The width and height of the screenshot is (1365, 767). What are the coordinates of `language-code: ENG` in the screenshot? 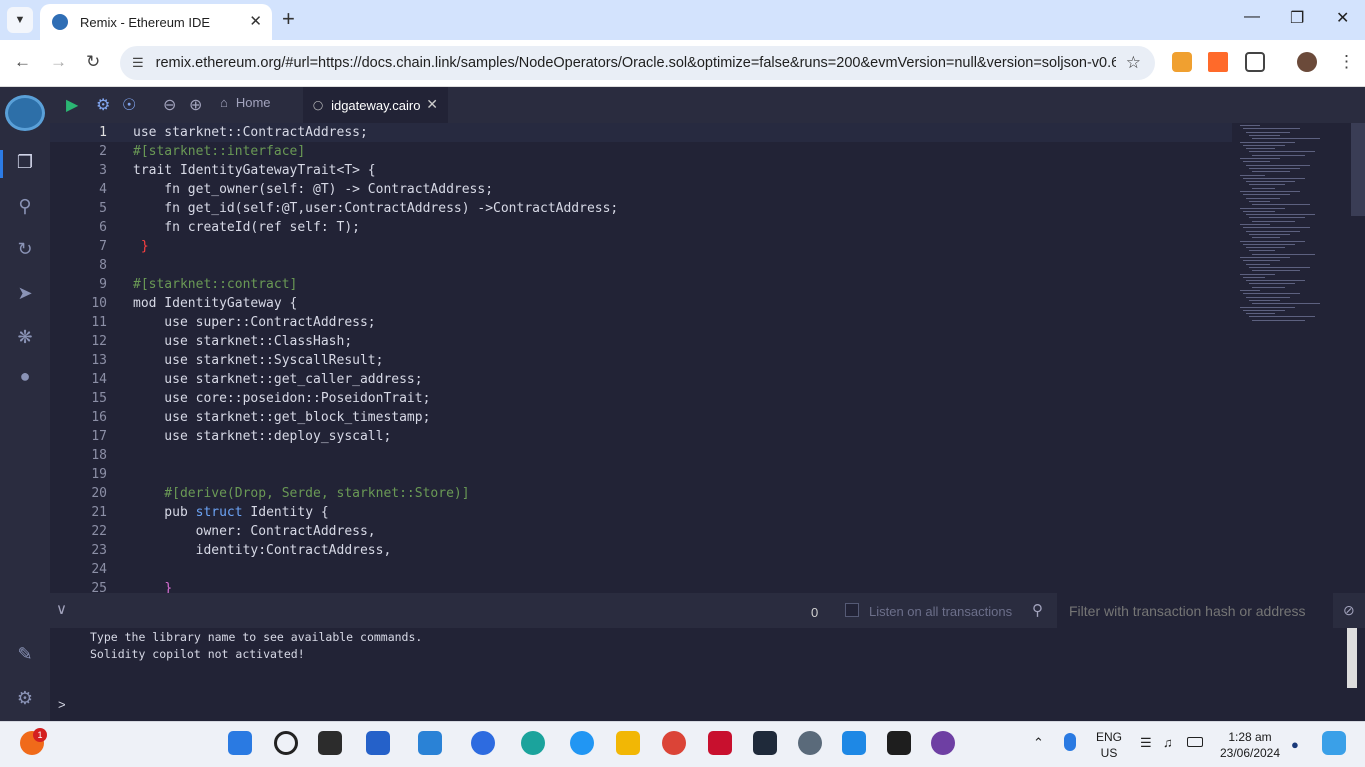 It's located at (1109, 737).